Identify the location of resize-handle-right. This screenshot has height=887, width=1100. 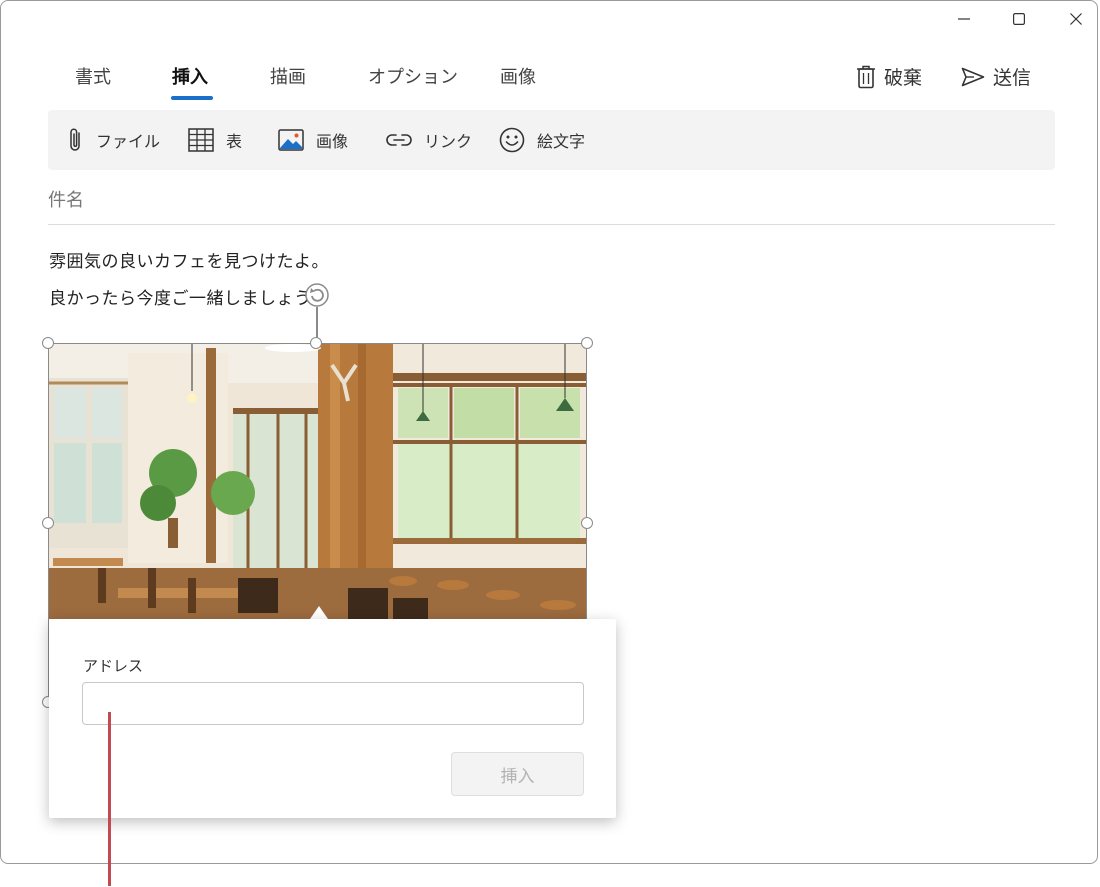
(587, 523).